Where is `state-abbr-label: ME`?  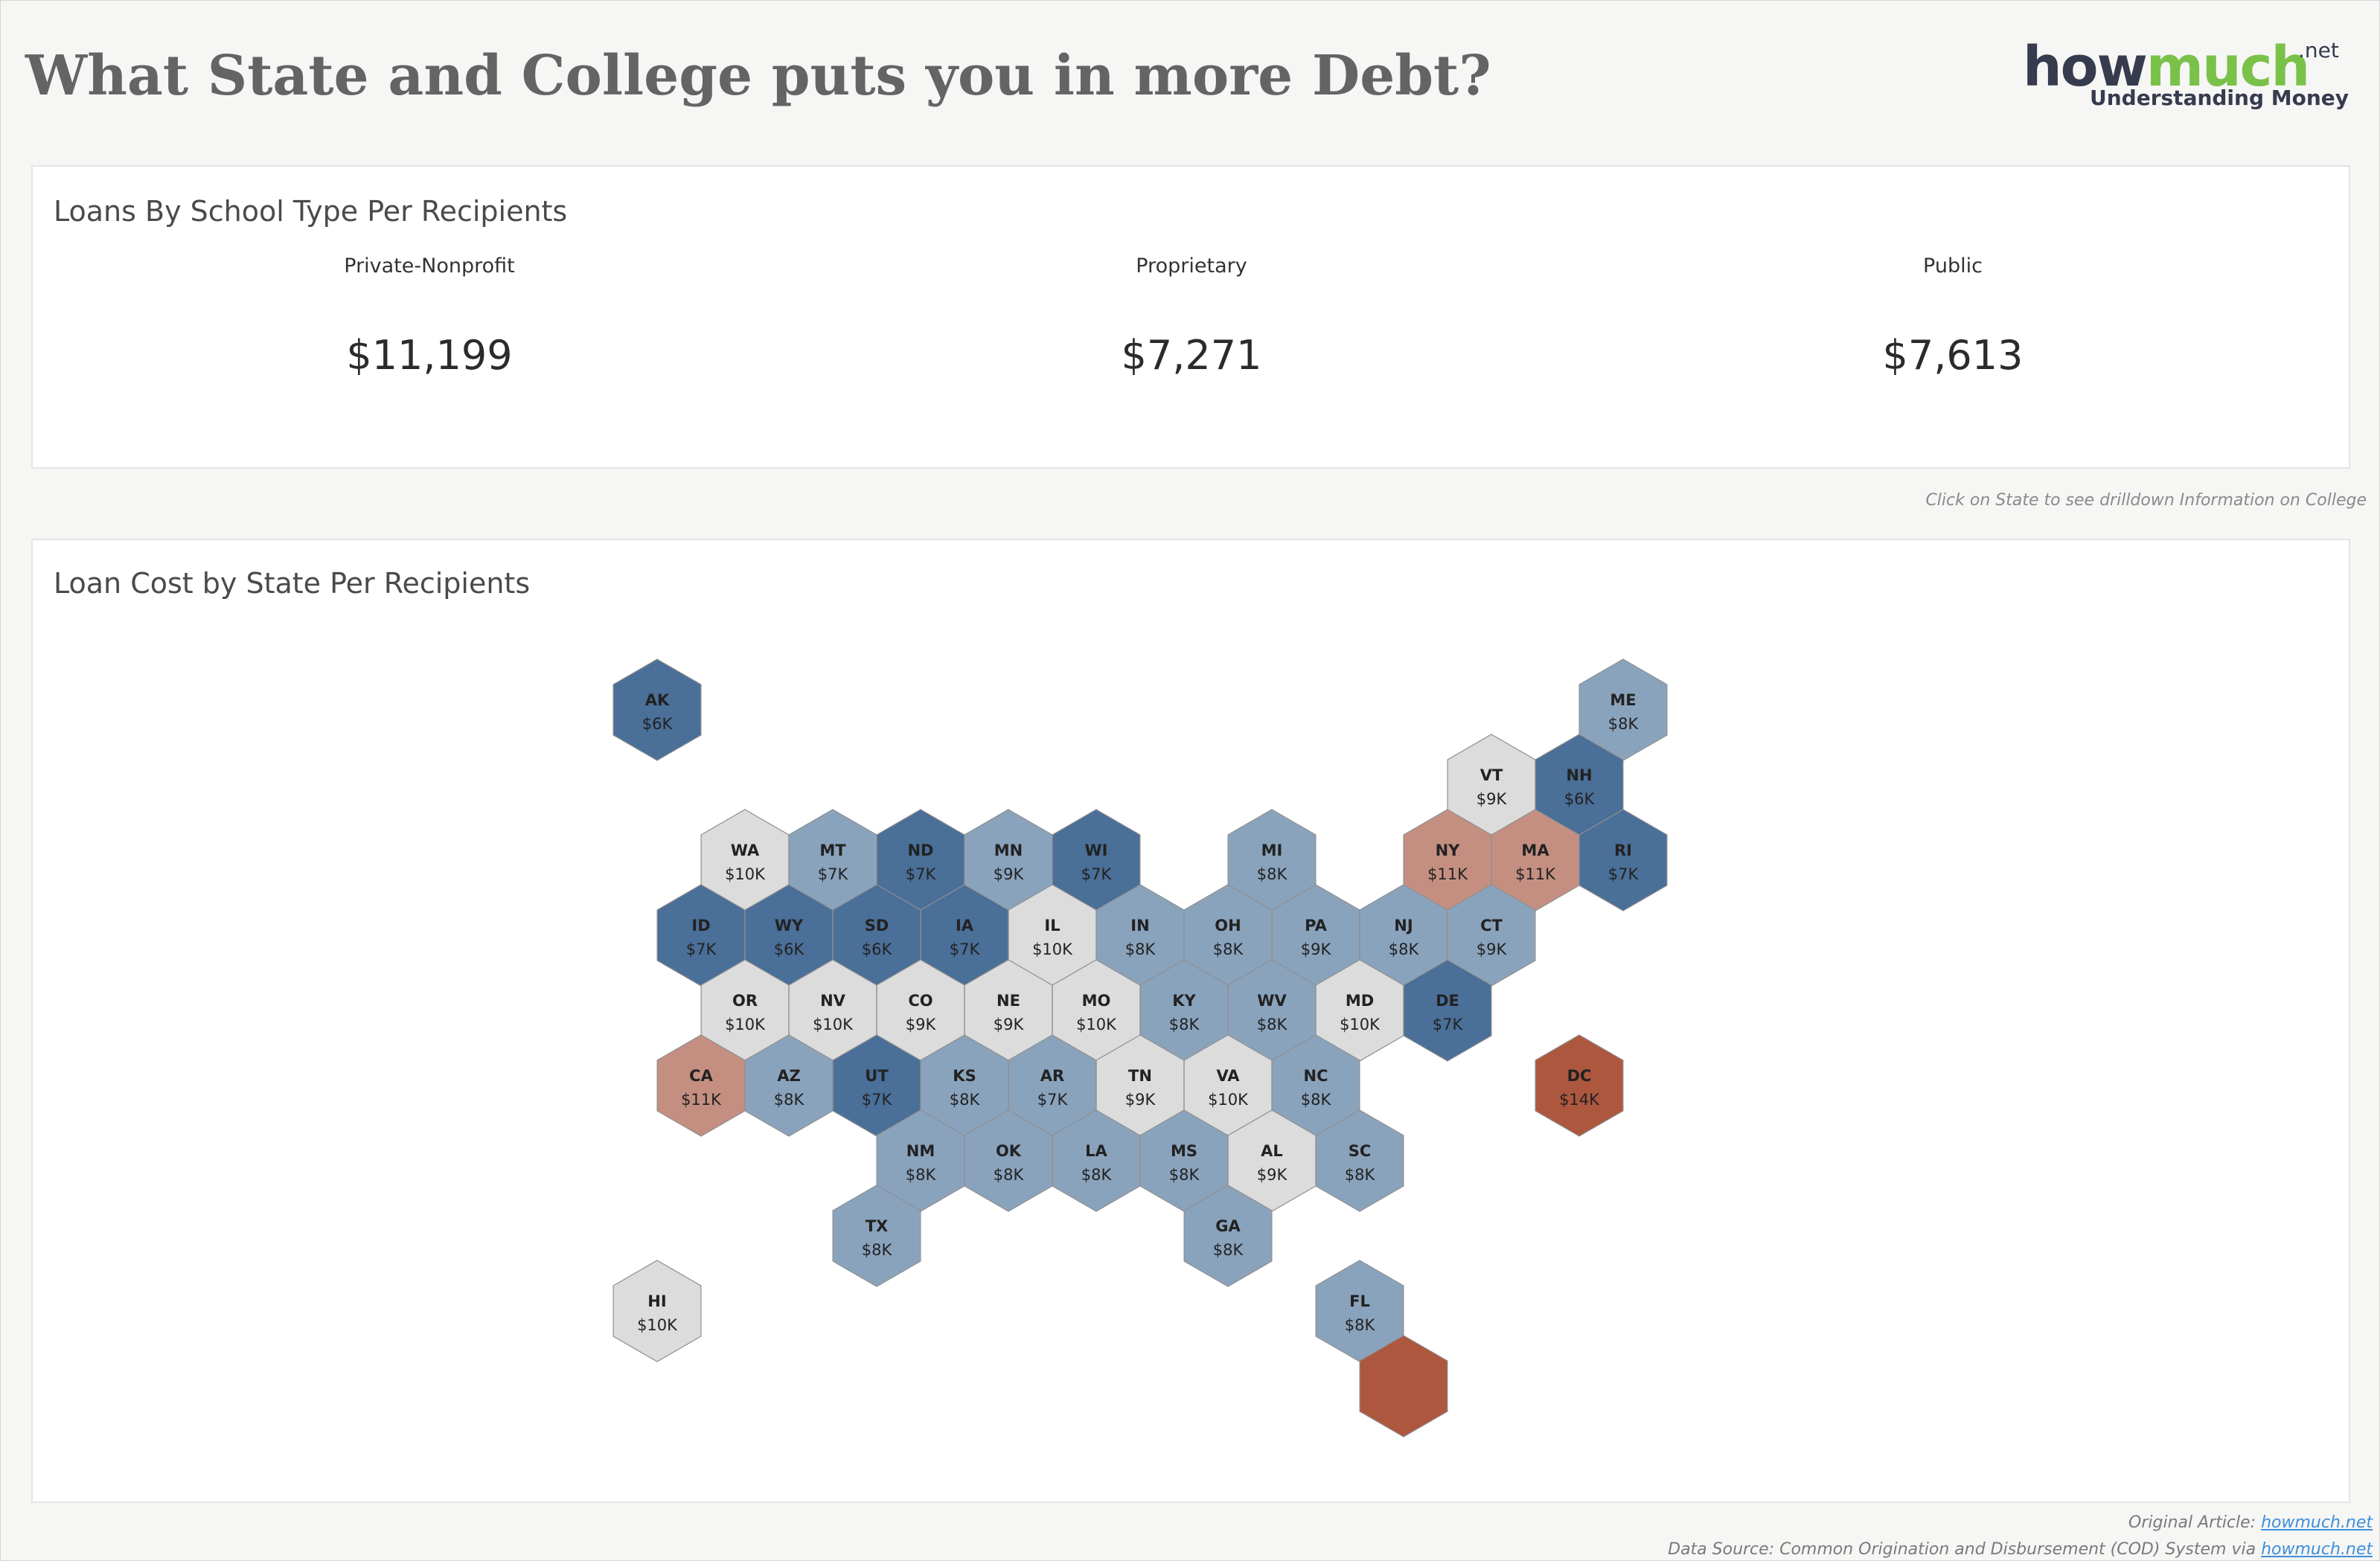 state-abbr-label: ME is located at coordinates (1623, 700).